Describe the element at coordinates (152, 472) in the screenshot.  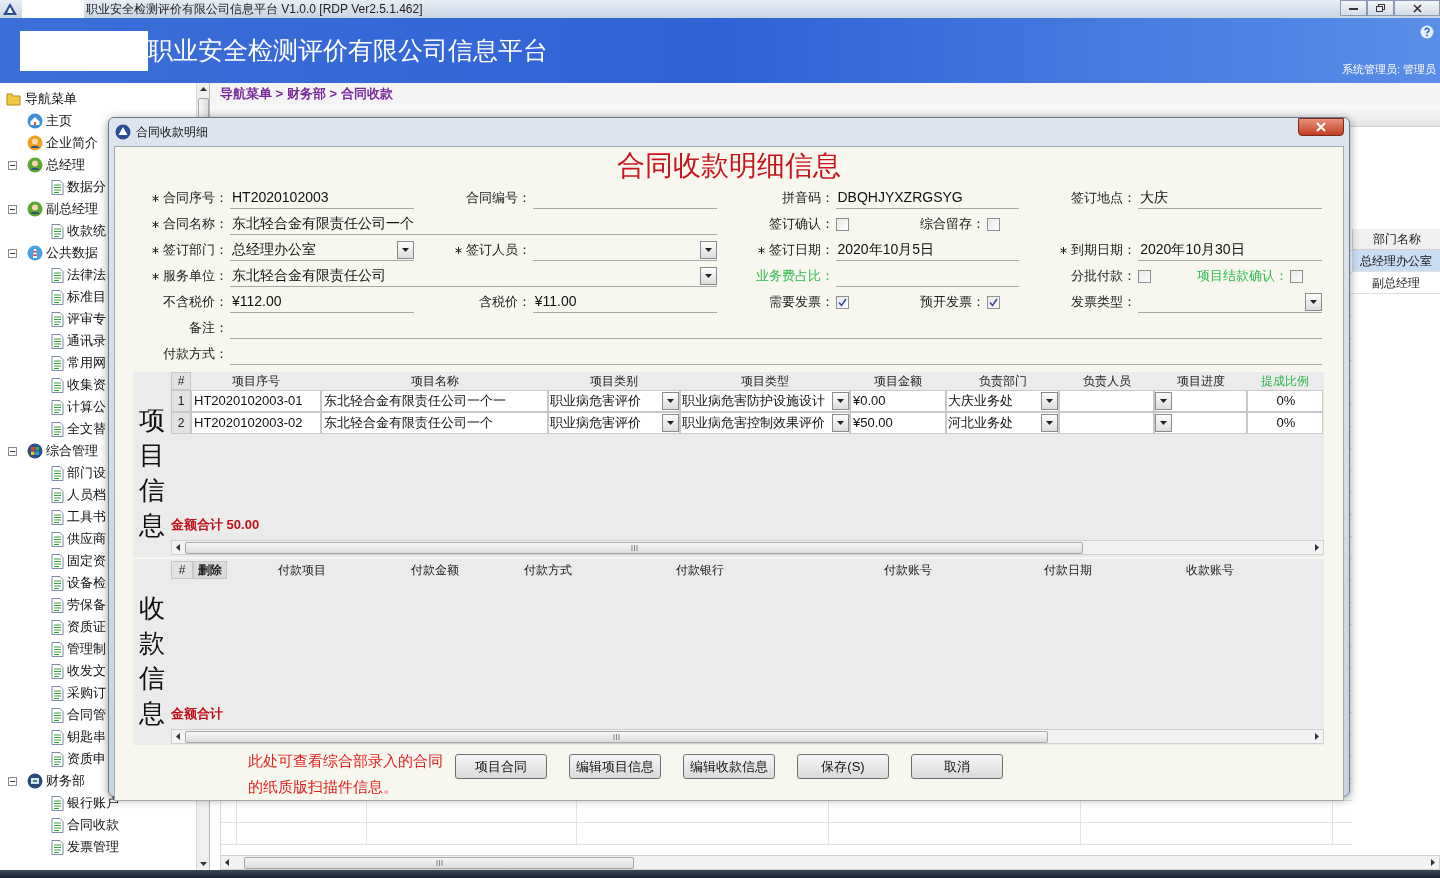
I see `section-label: 项目信息` at that location.